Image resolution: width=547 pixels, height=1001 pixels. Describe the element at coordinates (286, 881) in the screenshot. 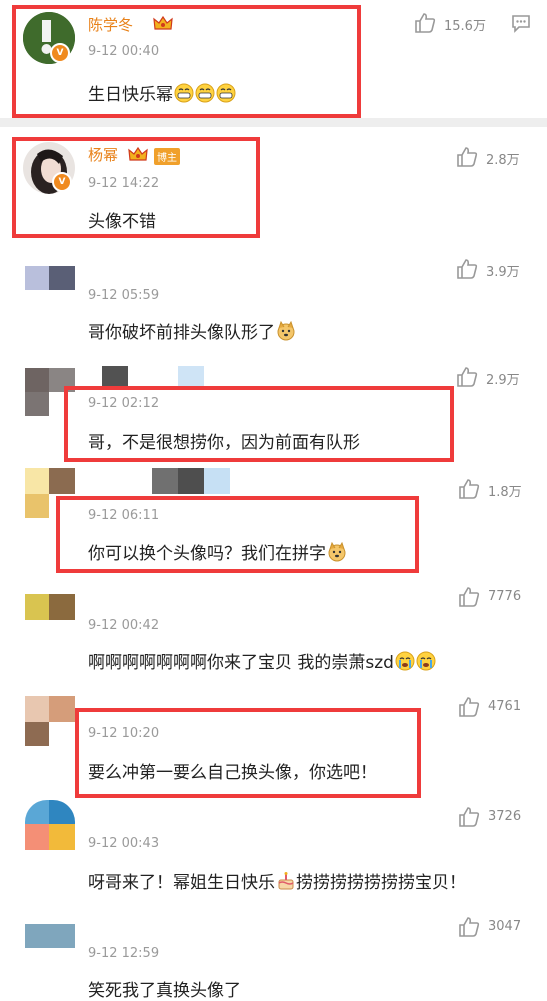

I see `cake-emoji` at that location.